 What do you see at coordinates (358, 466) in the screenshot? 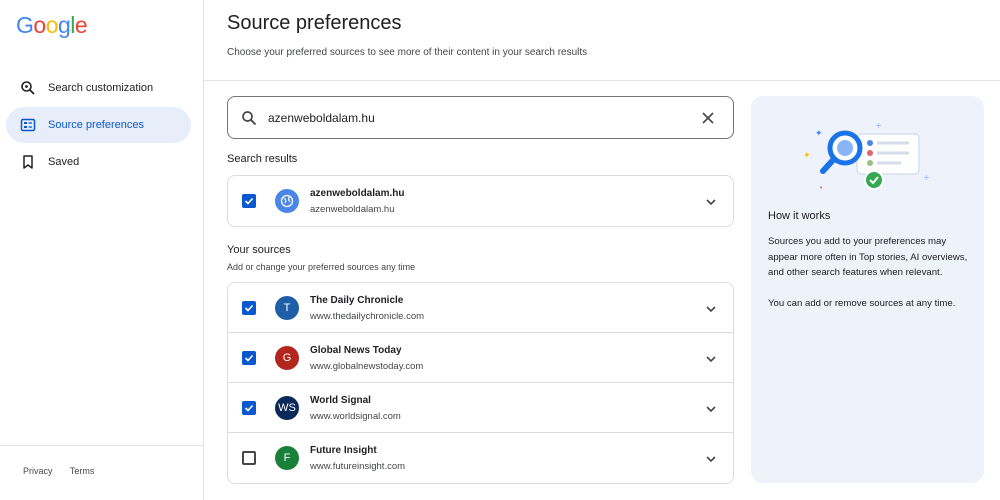
I see `source-url: www.futureinsight.com` at bounding box center [358, 466].